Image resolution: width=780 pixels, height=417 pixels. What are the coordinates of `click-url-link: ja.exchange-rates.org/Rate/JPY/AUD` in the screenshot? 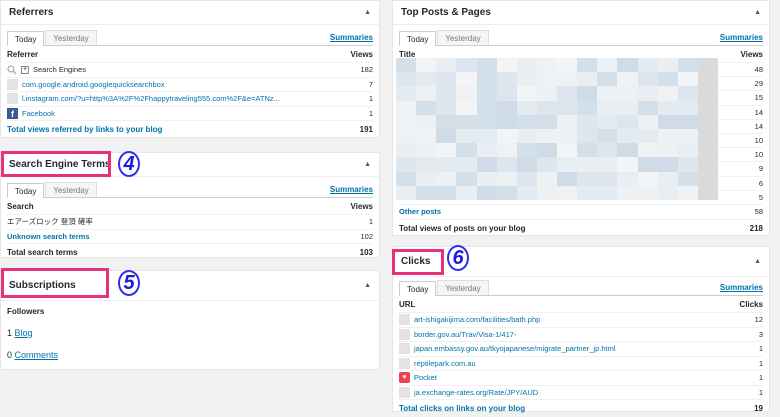 It's located at (476, 392).